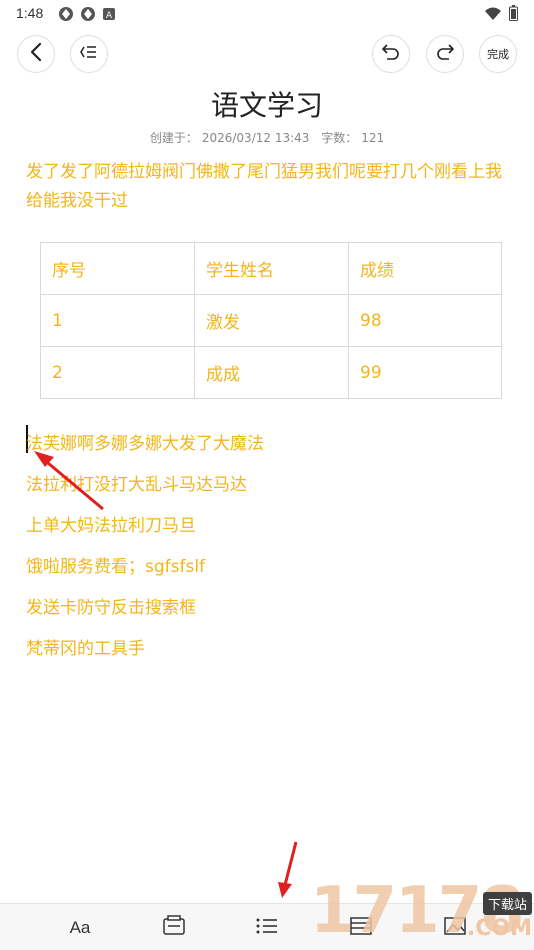  Describe the element at coordinates (499, 928) in the screenshot. I see `watermark-suffix: .COM` at that location.